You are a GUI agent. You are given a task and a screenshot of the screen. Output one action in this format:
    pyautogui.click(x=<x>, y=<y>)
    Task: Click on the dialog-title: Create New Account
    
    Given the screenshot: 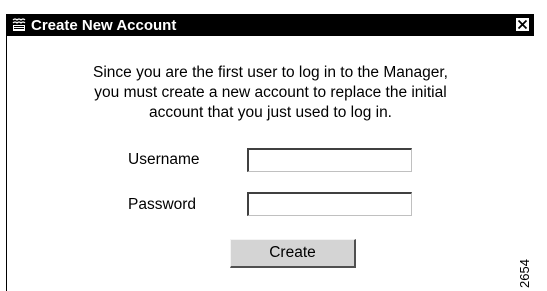 What is the action you would take?
    pyautogui.click(x=104, y=25)
    